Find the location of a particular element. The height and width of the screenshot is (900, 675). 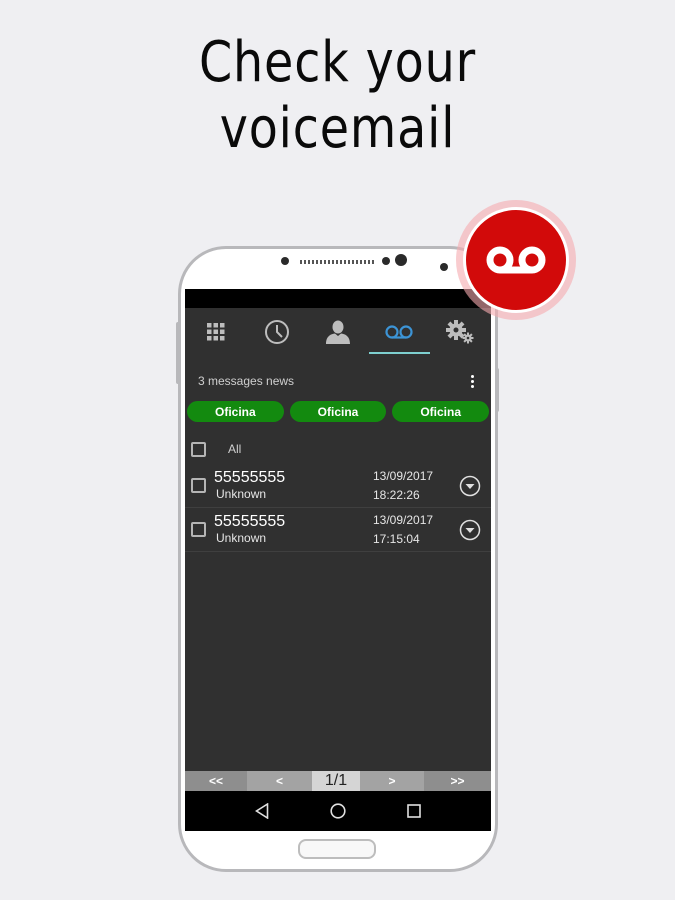

first-page-button: << is located at coordinates (216, 781).